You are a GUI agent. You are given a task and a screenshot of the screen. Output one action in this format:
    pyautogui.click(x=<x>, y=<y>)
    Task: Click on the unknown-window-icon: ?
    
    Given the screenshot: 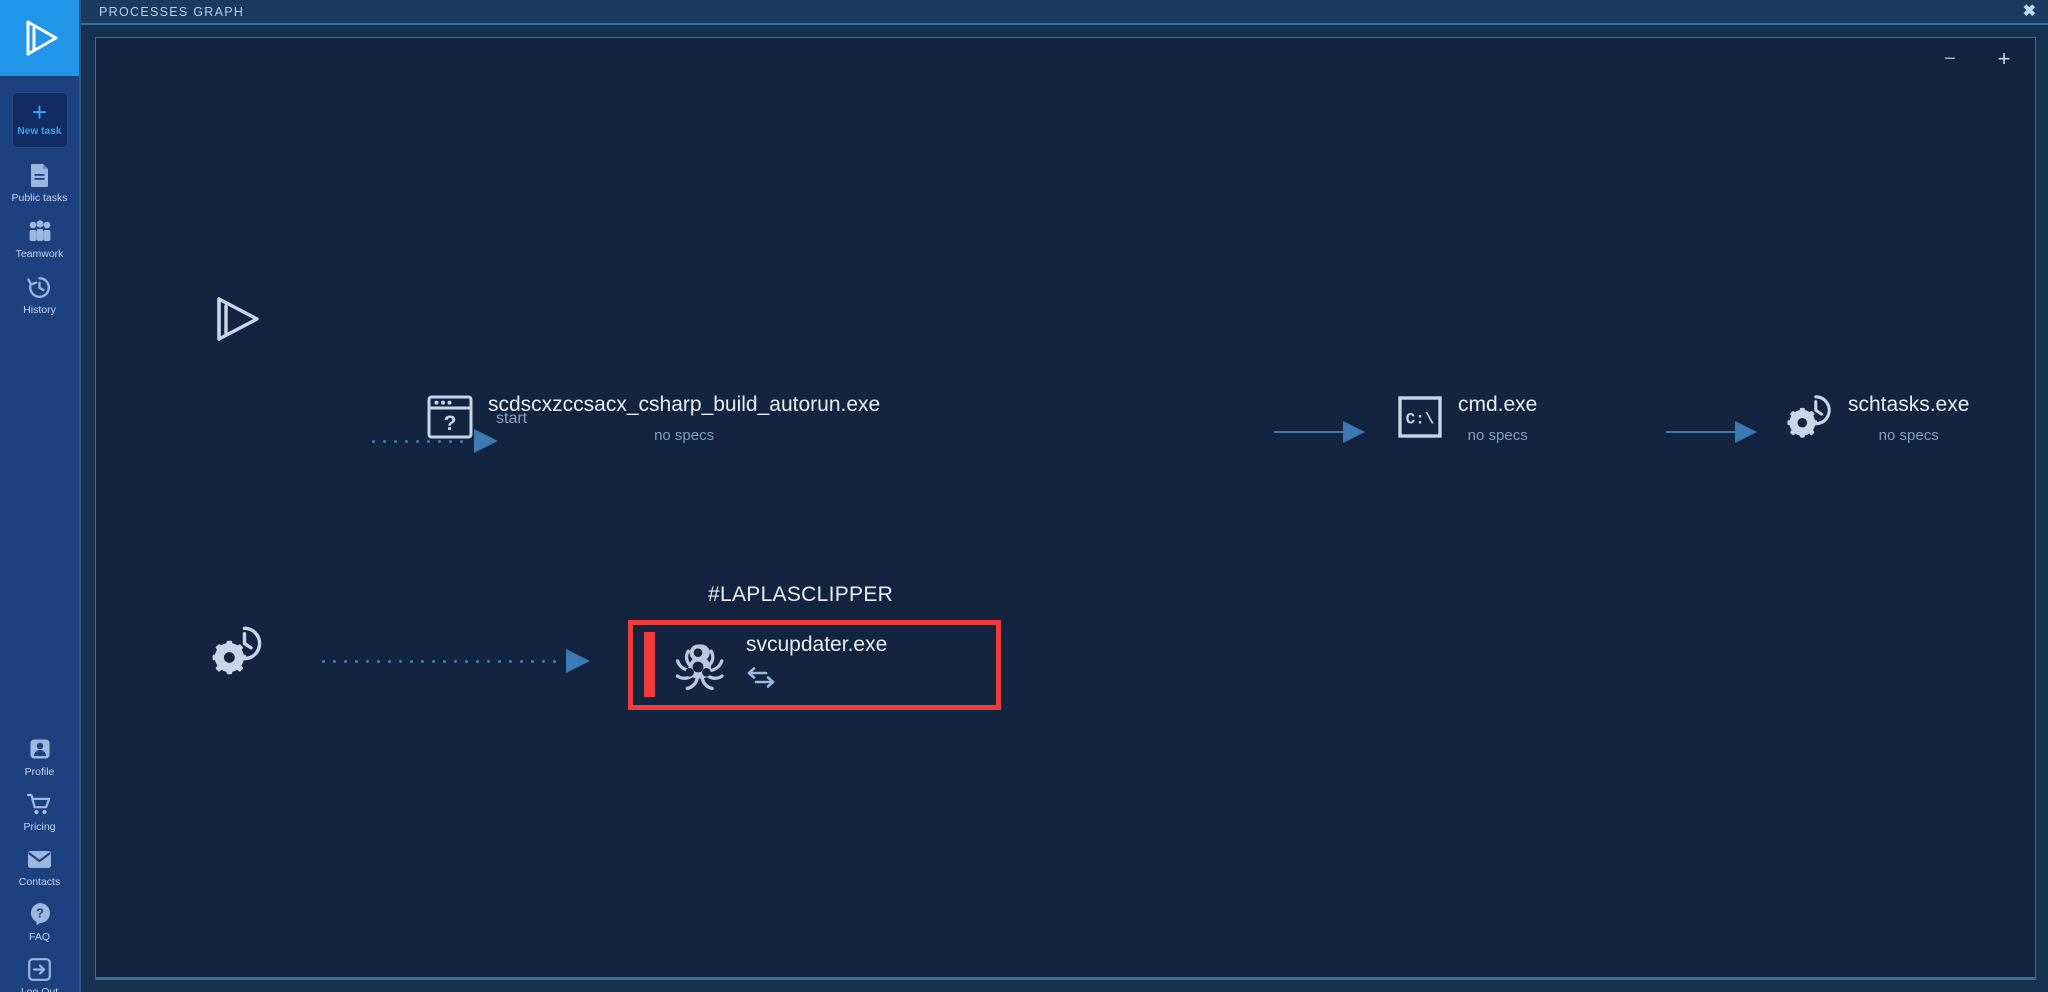 What is the action you would take?
    pyautogui.click(x=450, y=417)
    